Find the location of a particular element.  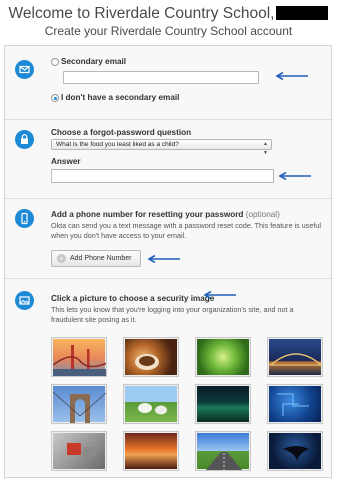

mobile-phone-icon is located at coordinates (24, 218).